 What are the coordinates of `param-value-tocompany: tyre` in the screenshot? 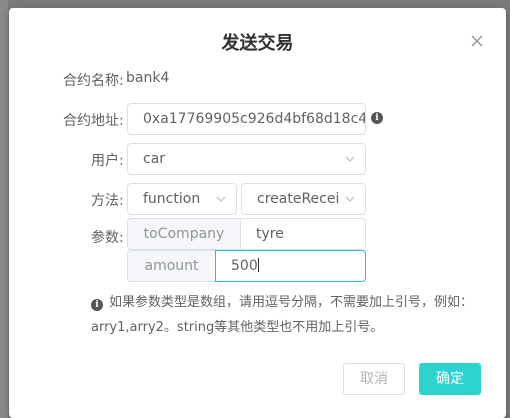 It's located at (303, 234).